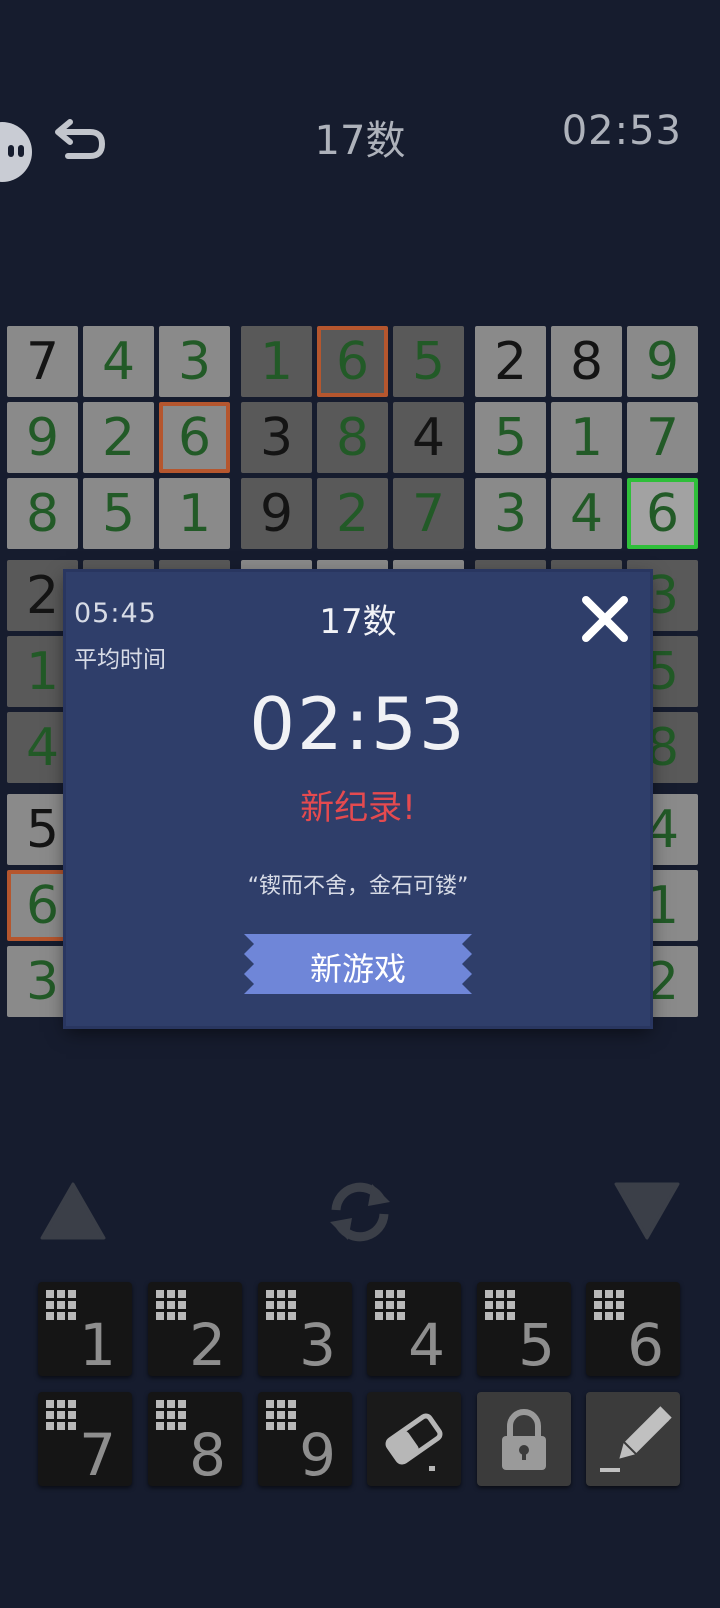 The width and height of the screenshot is (720, 1608). Describe the element at coordinates (120, 660) in the screenshot. I see `average-time-label: 平均时间` at that location.